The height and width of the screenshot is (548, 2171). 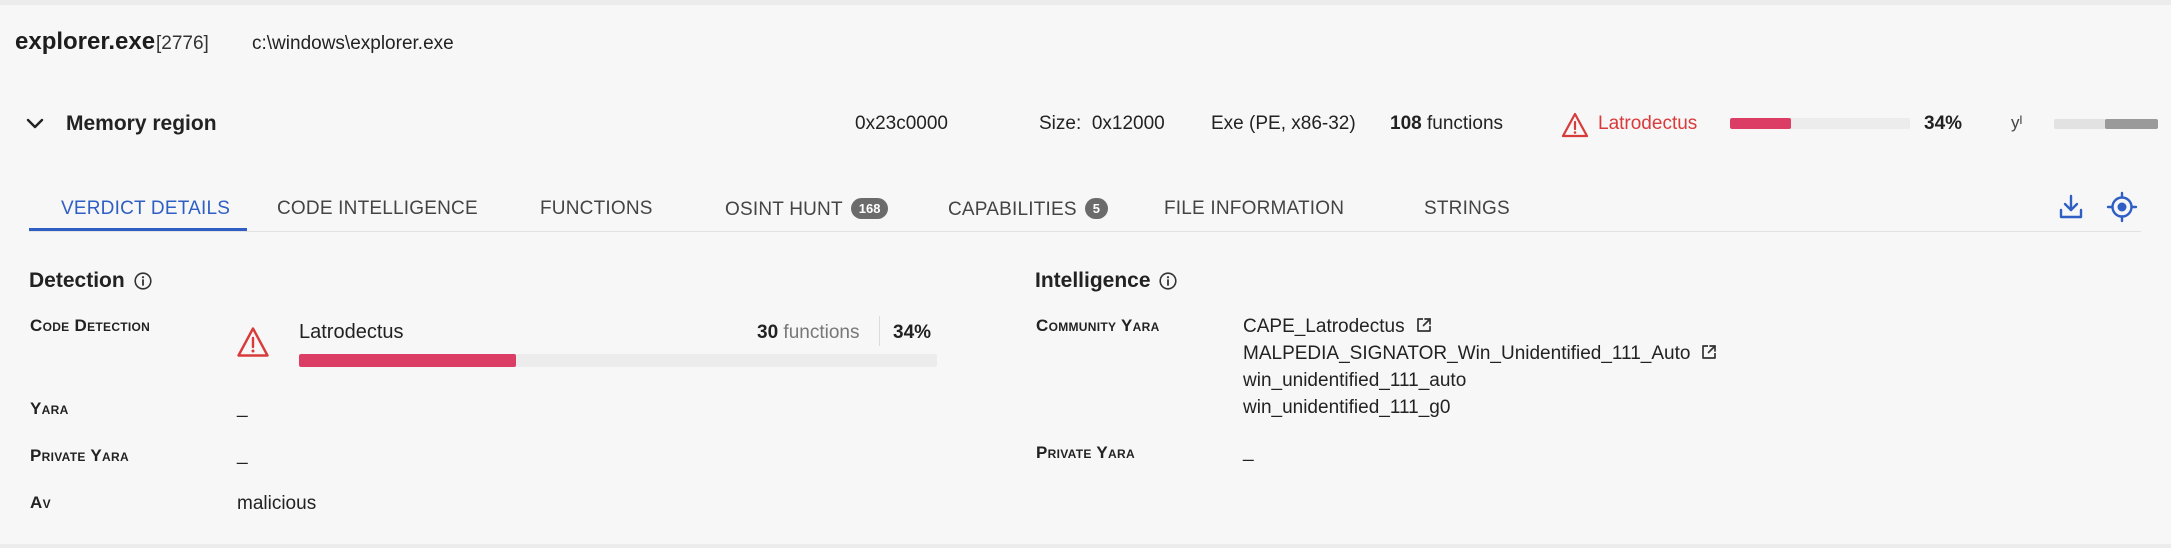 I want to click on crosshair-icon, so click(x=2122, y=207).